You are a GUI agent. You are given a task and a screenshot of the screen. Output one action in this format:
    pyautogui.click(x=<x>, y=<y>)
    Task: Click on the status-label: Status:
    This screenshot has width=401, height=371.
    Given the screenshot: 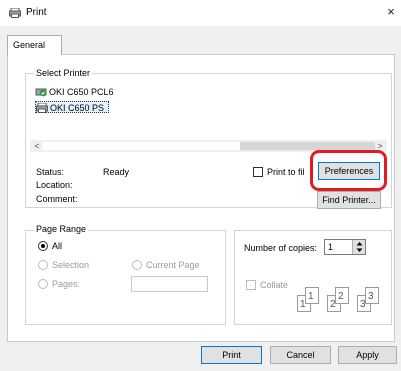 What is the action you would take?
    pyautogui.click(x=50, y=172)
    